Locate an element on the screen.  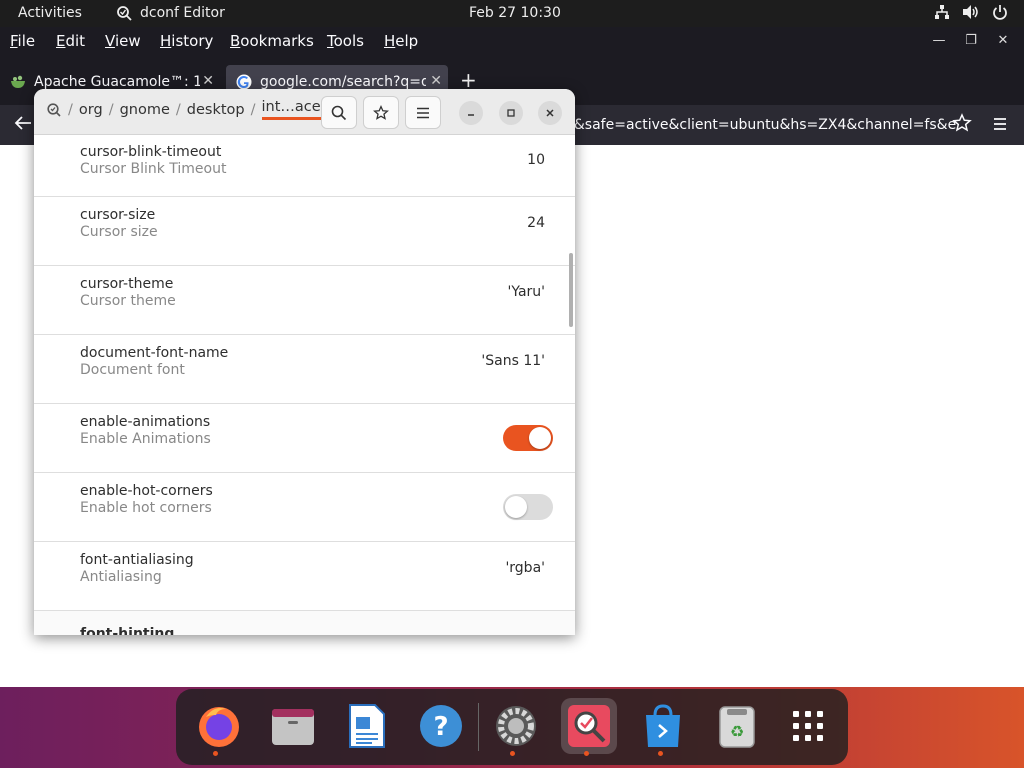
minimize-icon: — is located at coordinates (939, 40).